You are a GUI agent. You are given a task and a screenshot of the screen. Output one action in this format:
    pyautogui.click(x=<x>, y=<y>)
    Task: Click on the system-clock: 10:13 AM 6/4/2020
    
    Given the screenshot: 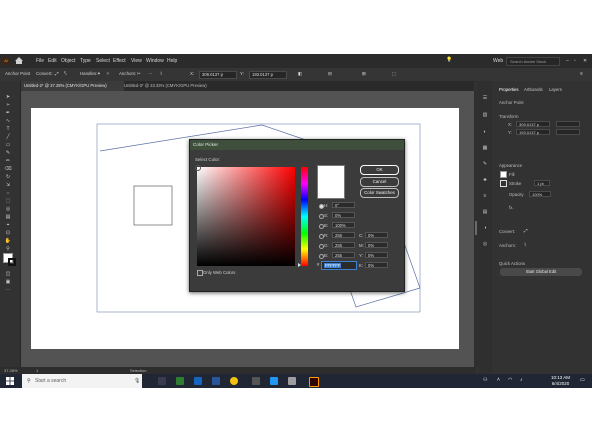 What is the action you would take?
    pyautogui.click(x=560, y=381)
    